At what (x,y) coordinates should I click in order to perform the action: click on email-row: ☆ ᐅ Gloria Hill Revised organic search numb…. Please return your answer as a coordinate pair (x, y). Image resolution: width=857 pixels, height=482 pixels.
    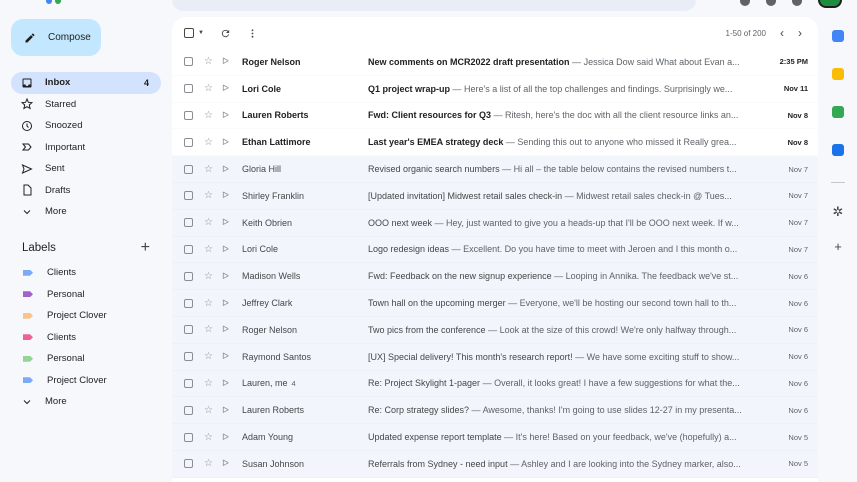
    Looking at the image, I should click on (495, 169).